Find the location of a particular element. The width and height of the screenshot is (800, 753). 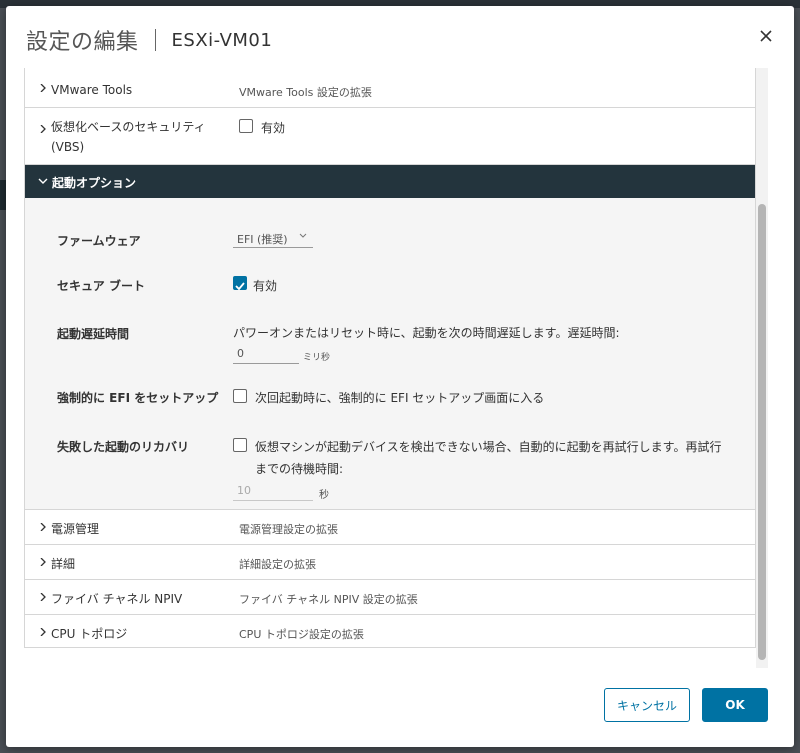

section-title: 起動オプション is located at coordinates (94, 183).